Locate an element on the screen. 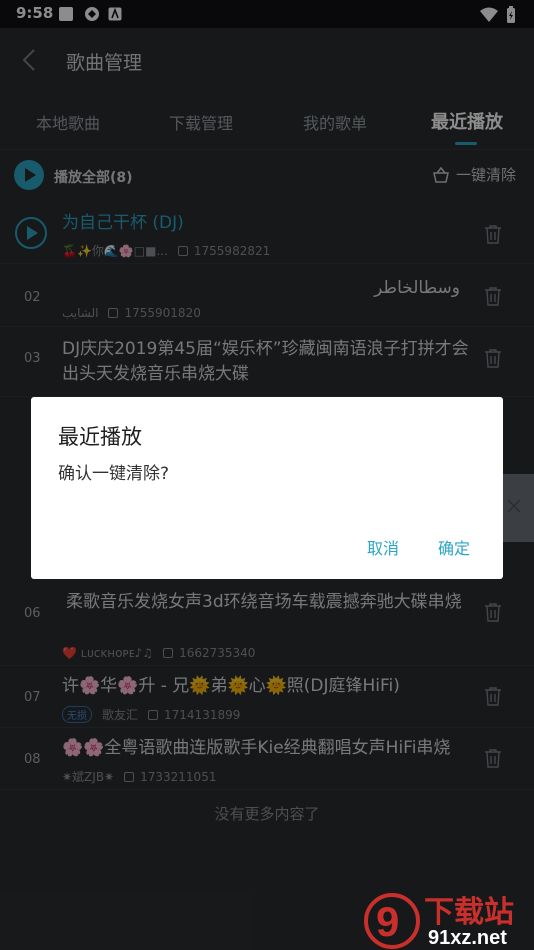  confirm-button: 确定 is located at coordinates (454, 547).